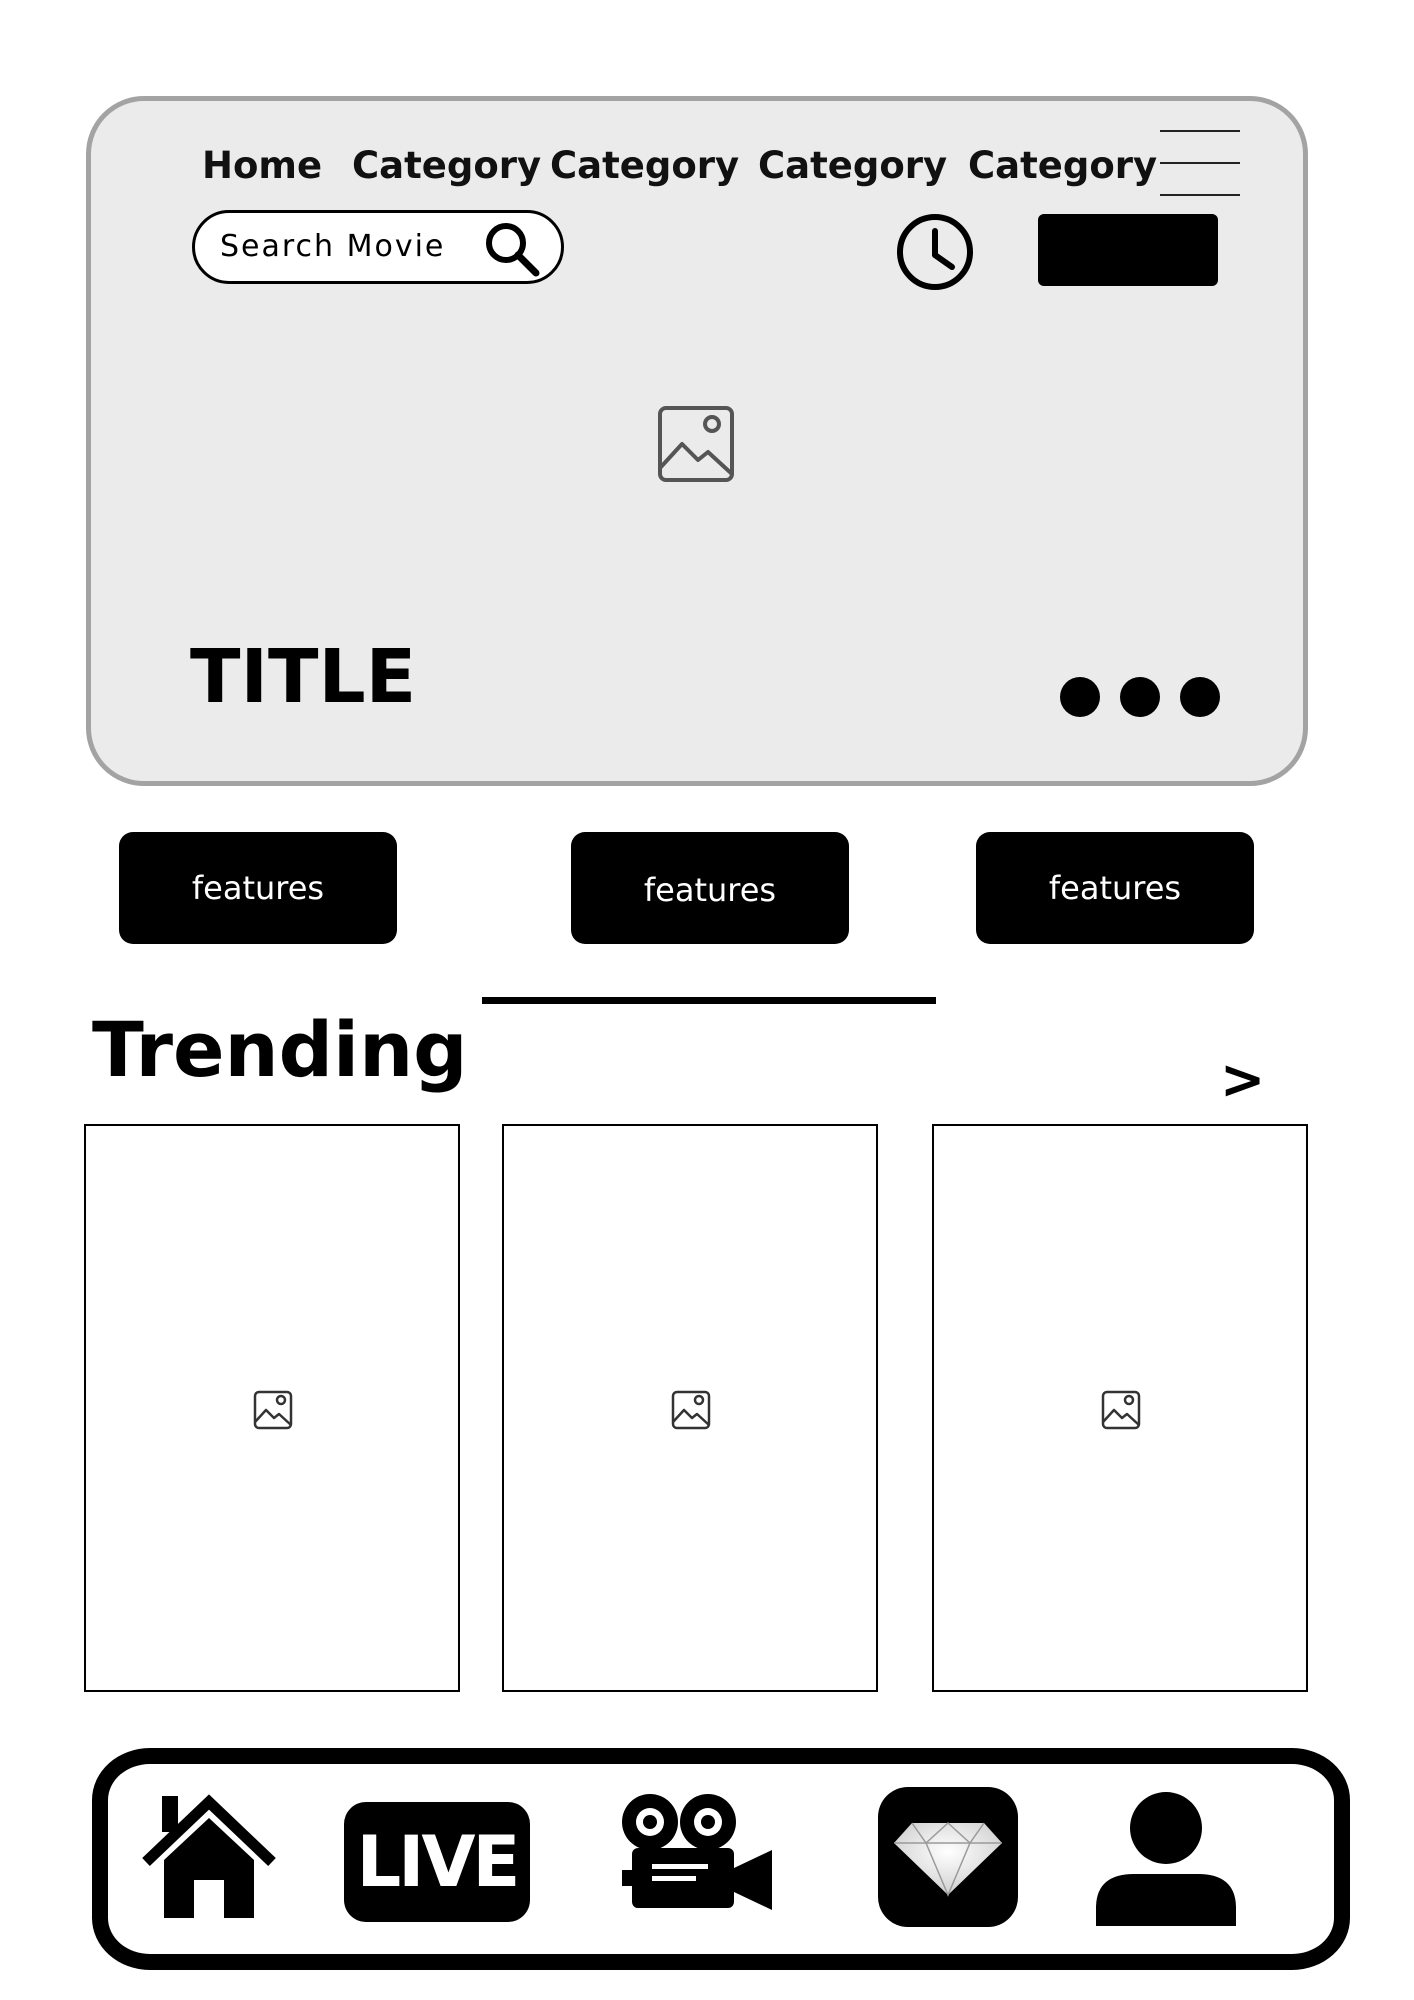  I want to click on diamond-icon, so click(948, 1859).